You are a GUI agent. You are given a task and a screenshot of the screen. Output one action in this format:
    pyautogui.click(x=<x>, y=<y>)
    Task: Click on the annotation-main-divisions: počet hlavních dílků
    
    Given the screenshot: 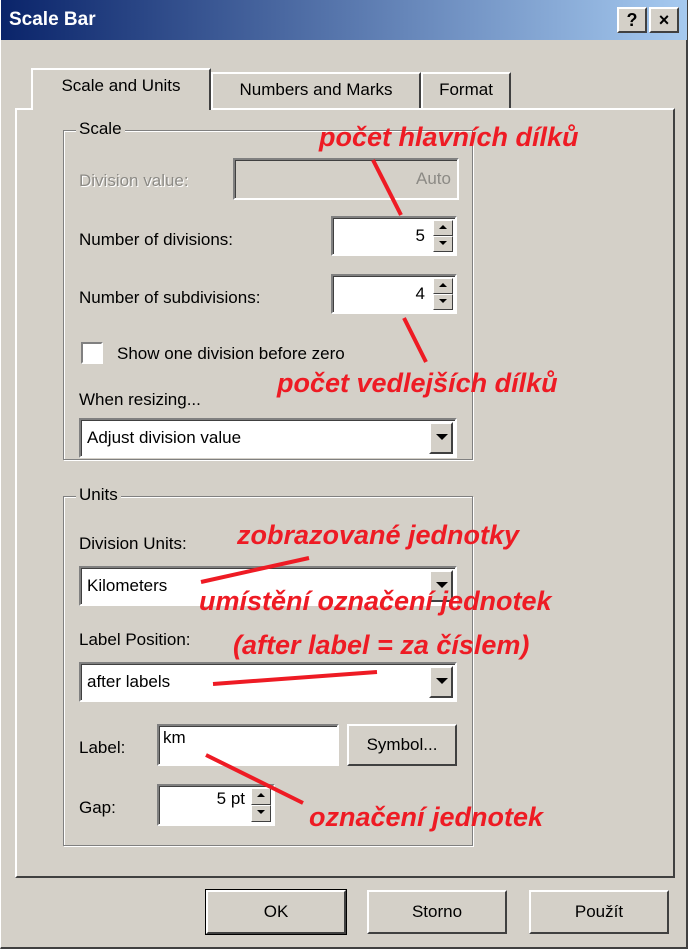 What is the action you would take?
    pyautogui.click(x=449, y=137)
    